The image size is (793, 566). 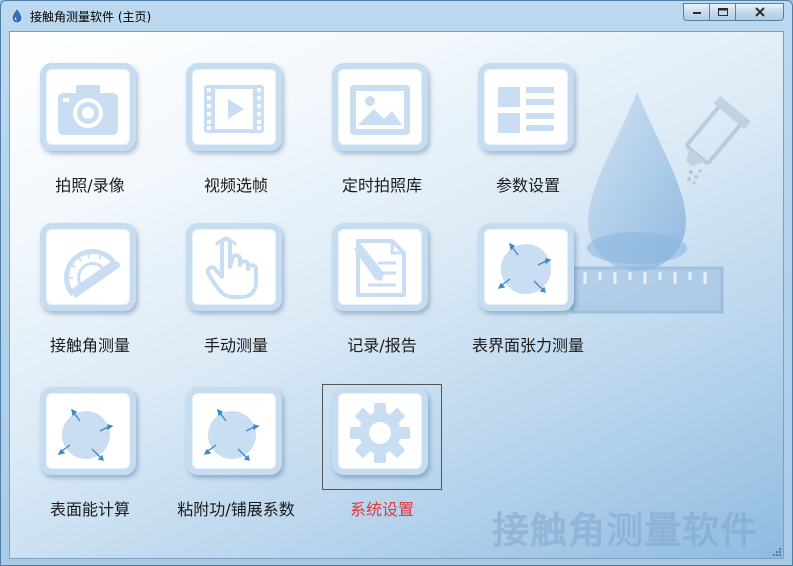 I want to click on adhesion-tile-box, so click(x=234, y=431).